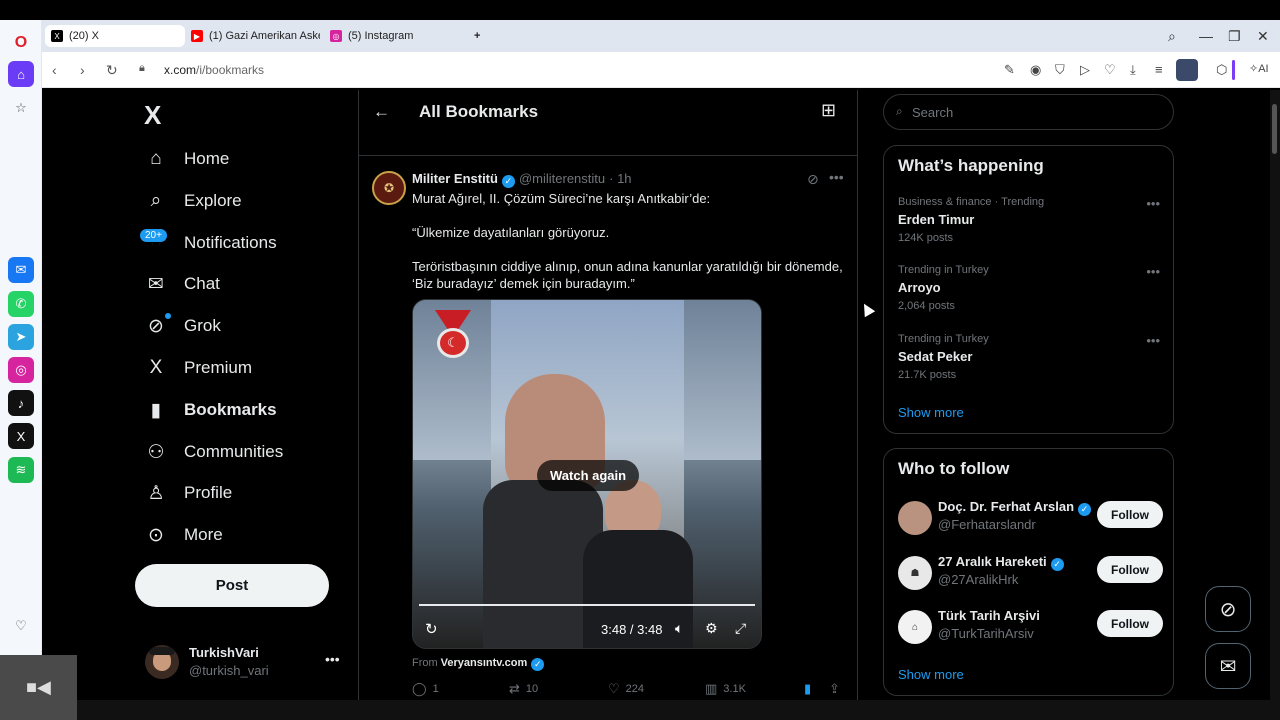 This screenshot has height=720, width=1280. I want to click on new-folder-icon: ⊞, so click(828, 110).